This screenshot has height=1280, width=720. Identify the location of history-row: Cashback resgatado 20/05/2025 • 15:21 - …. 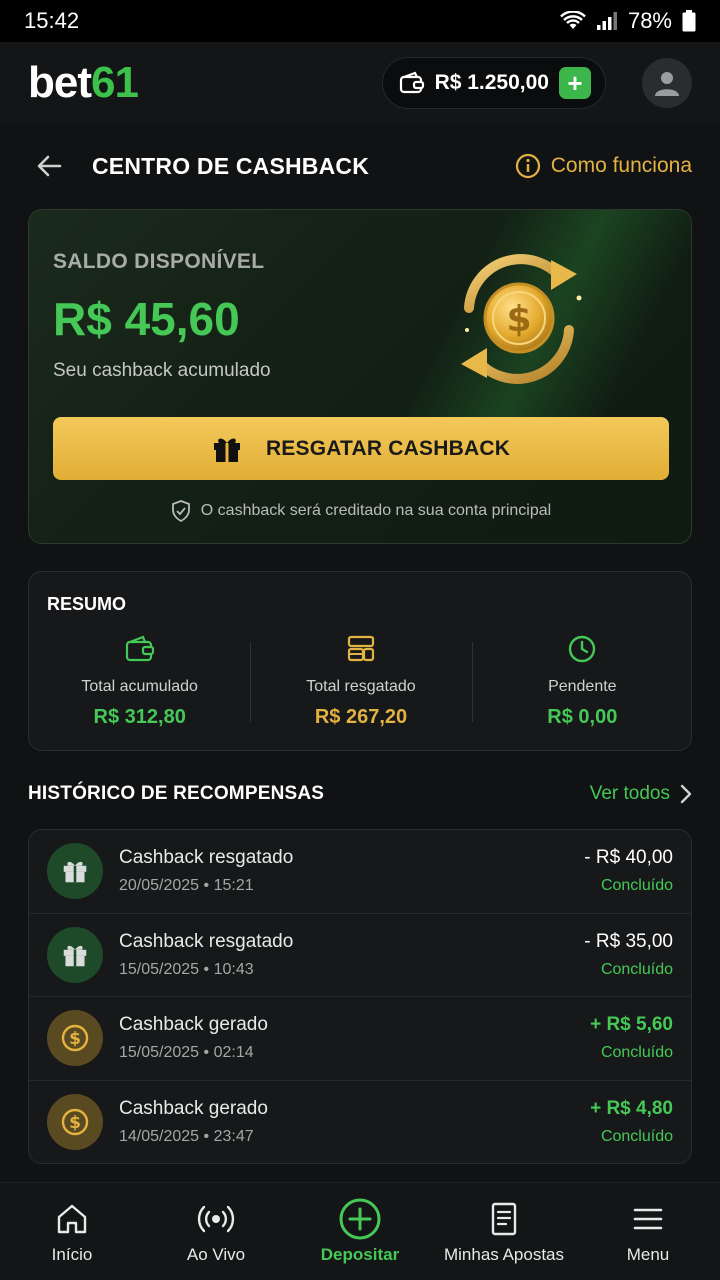
(360, 872).